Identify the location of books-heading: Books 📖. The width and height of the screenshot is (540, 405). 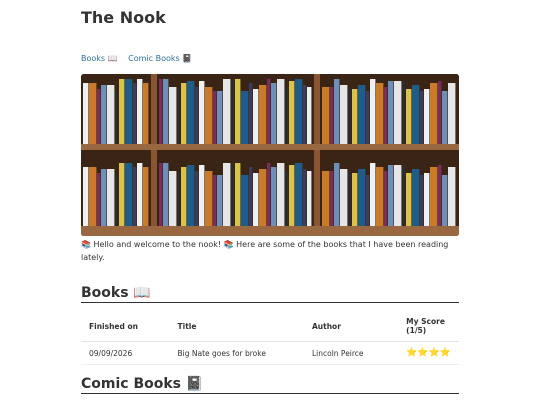
(270, 294).